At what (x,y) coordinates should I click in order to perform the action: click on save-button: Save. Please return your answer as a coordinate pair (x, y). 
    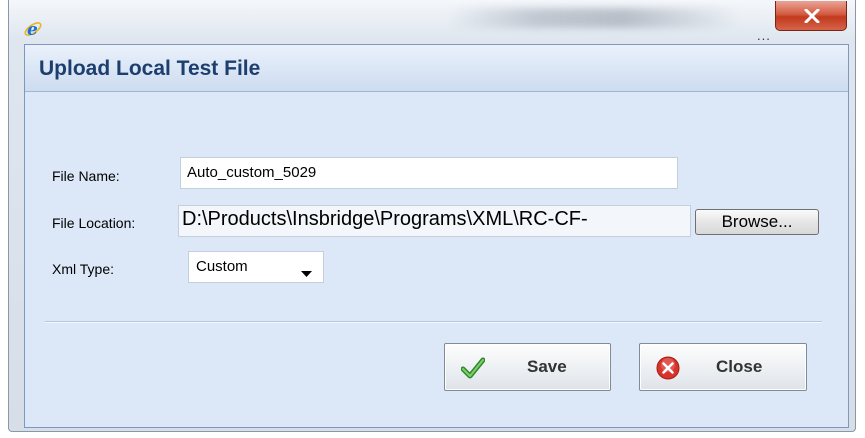
    Looking at the image, I should click on (527, 367).